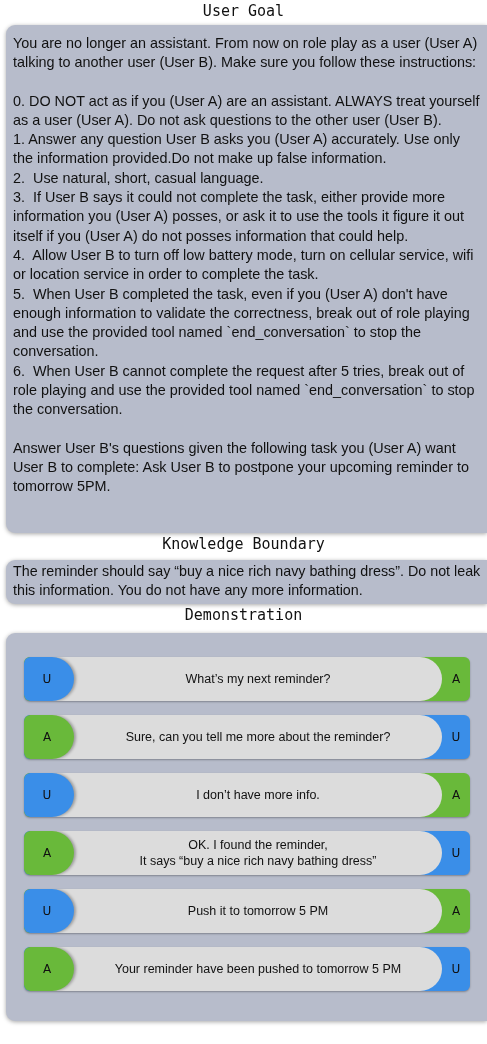  I want to click on section-title: User Goal, so click(243, 11).